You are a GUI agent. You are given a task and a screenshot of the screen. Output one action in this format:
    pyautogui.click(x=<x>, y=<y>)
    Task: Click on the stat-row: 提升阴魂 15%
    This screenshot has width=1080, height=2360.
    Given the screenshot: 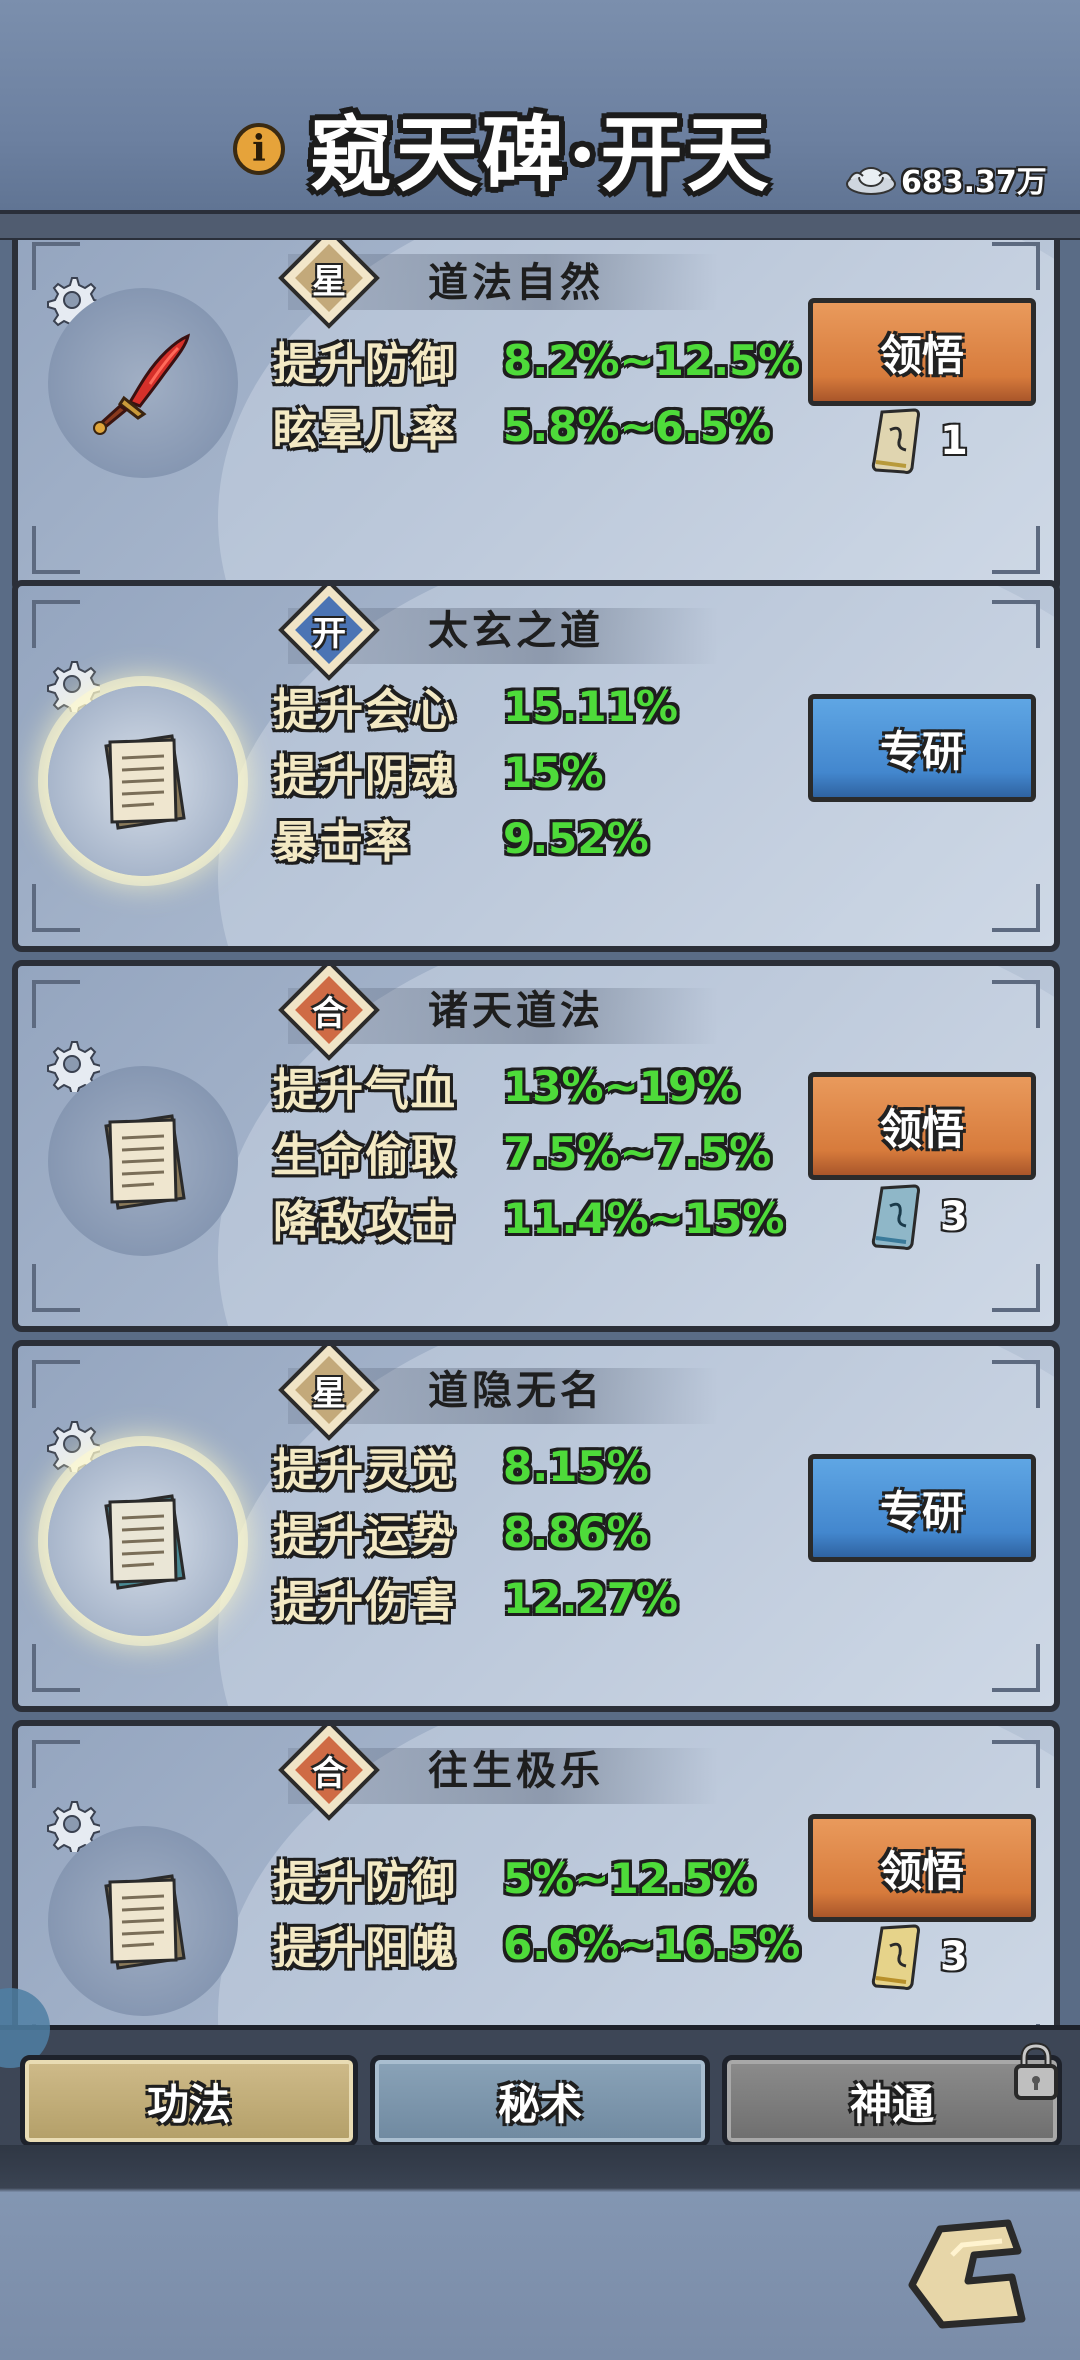 What is the action you would take?
    pyautogui.click(x=438, y=772)
    